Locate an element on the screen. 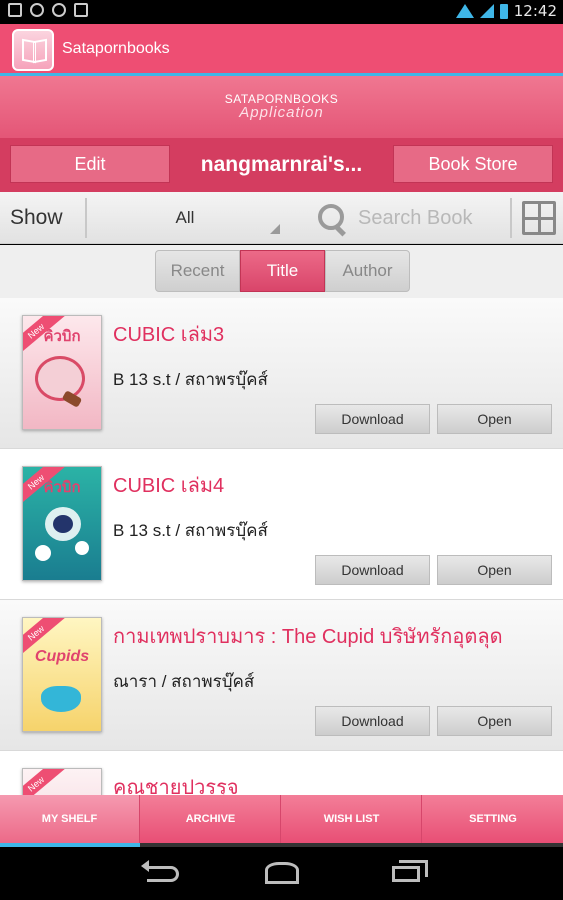  show-label: Show is located at coordinates (36, 217).